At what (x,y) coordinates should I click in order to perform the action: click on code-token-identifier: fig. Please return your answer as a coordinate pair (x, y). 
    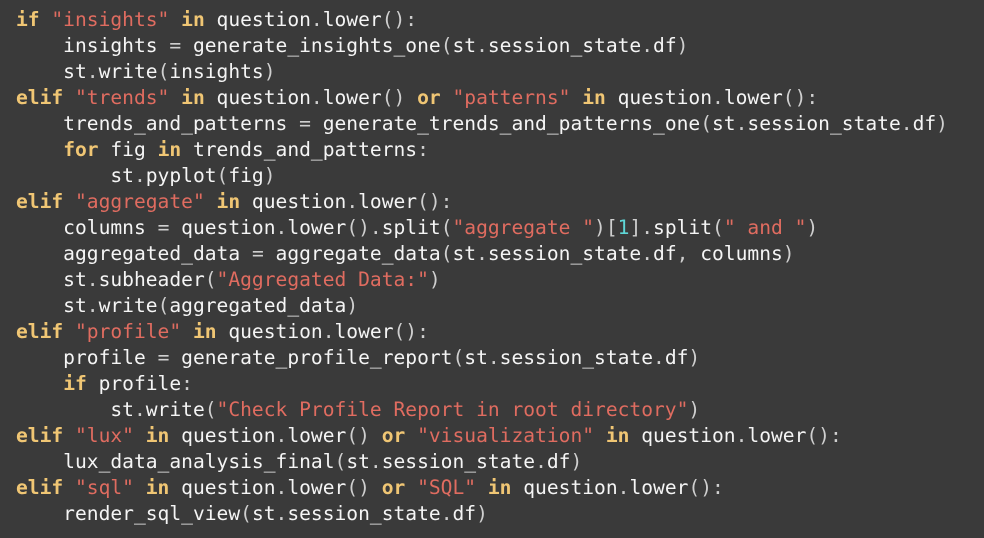
    Looking at the image, I should click on (246, 175).